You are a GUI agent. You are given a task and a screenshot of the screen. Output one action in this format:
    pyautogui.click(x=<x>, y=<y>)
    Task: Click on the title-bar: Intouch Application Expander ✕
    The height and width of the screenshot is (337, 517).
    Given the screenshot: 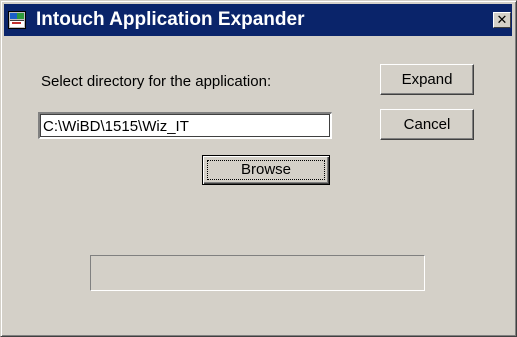 What is the action you would take?
    pyautogui.click(x=258, y=20)
    